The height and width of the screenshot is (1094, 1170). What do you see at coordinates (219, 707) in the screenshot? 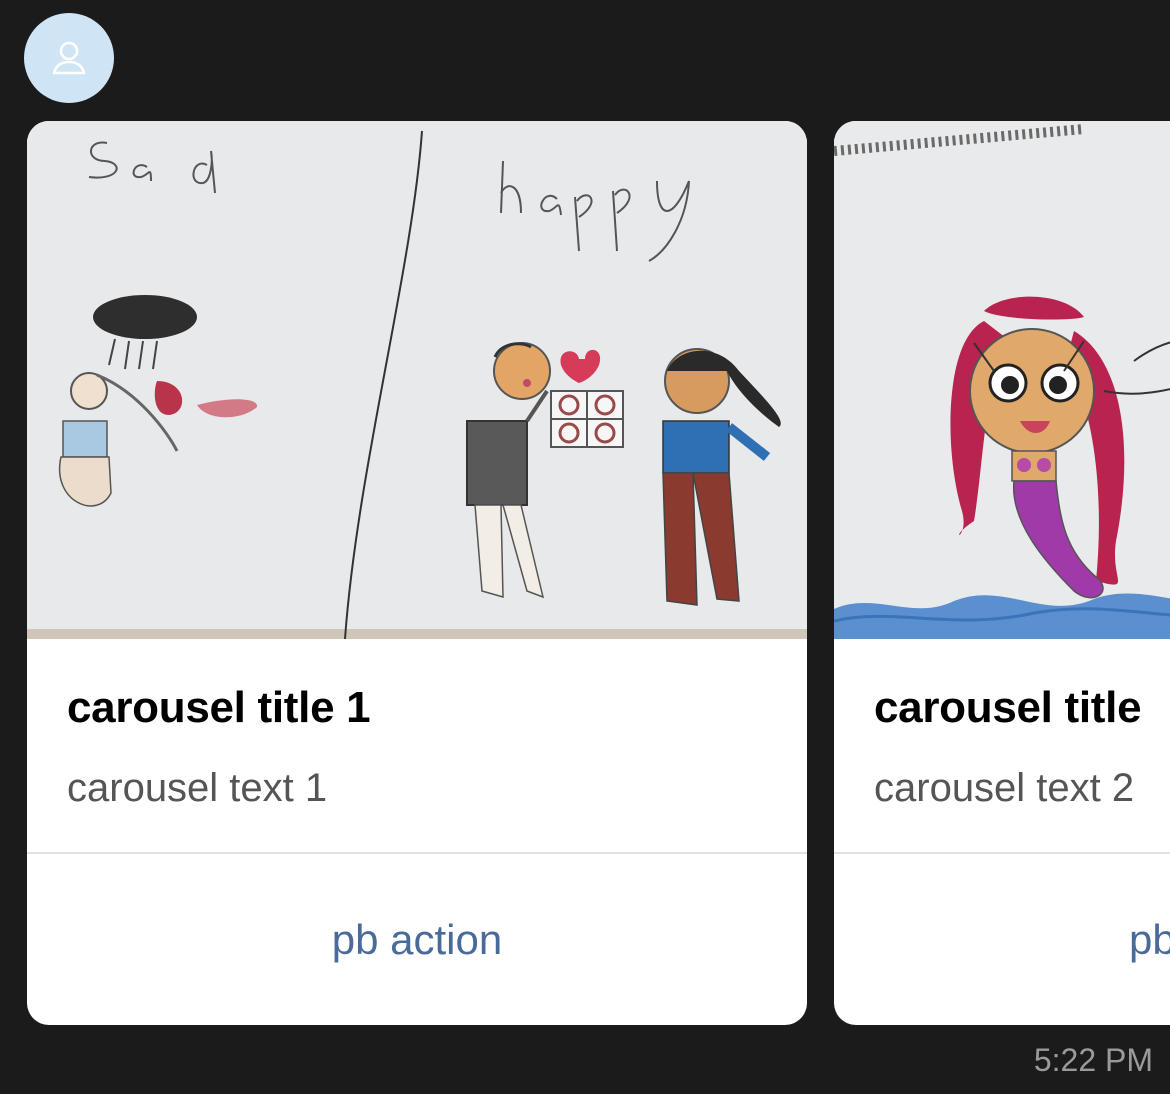
I see `carousel-card-title: carousel title 1` at bounding box center [219, 707].